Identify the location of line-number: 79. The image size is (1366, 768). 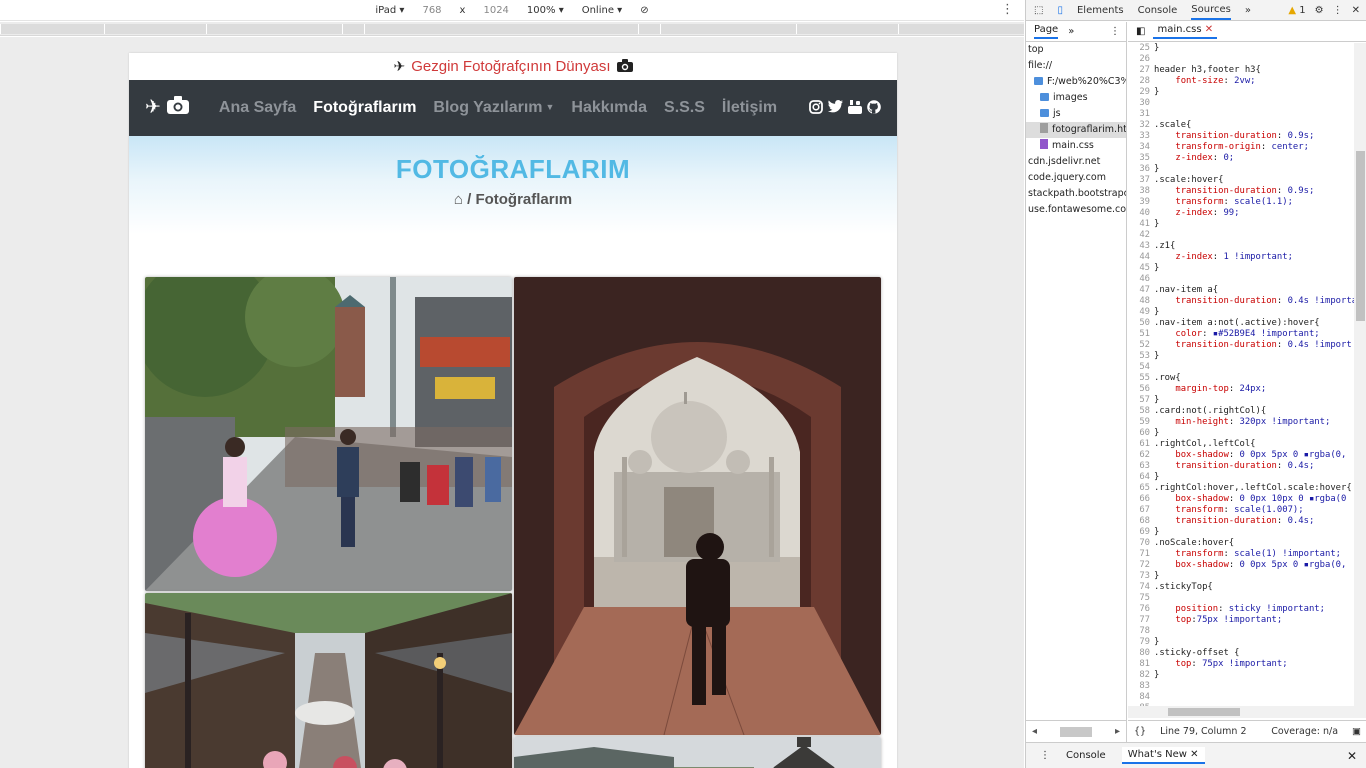
(1141, 642).